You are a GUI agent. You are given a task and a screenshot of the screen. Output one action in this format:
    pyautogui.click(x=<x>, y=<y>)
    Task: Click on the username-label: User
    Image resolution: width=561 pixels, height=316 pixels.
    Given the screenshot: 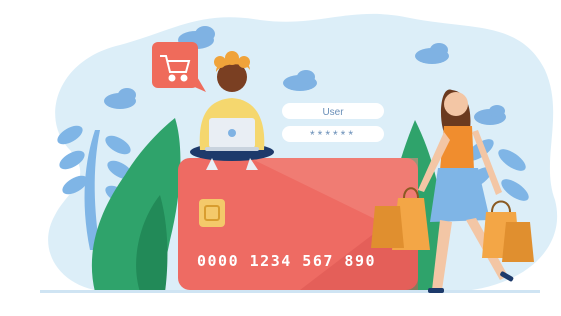 What is the action you would take?
    pyautogui.click(x=333, y=112)
    